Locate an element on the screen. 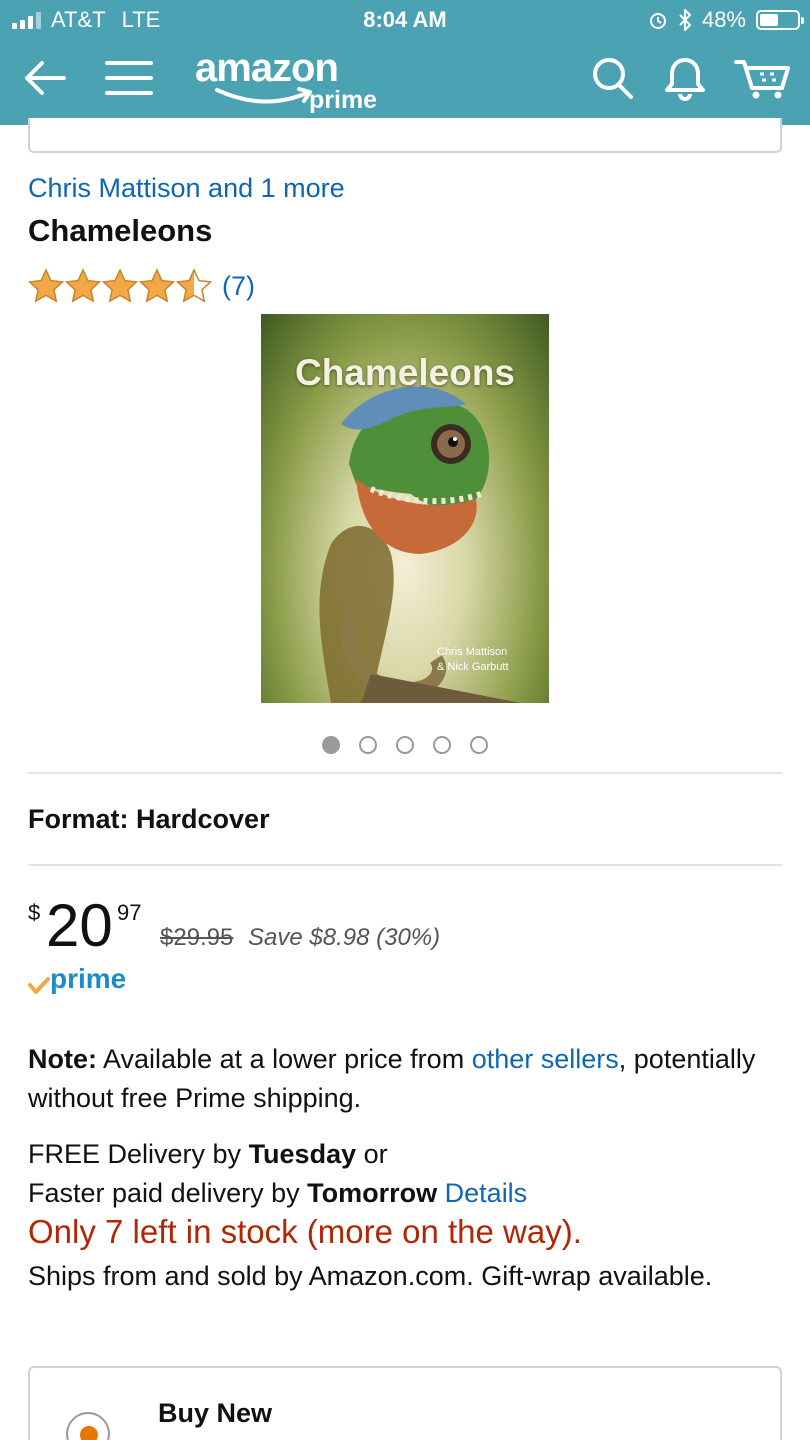  alarm-icon is located at coordinates (657, 21).